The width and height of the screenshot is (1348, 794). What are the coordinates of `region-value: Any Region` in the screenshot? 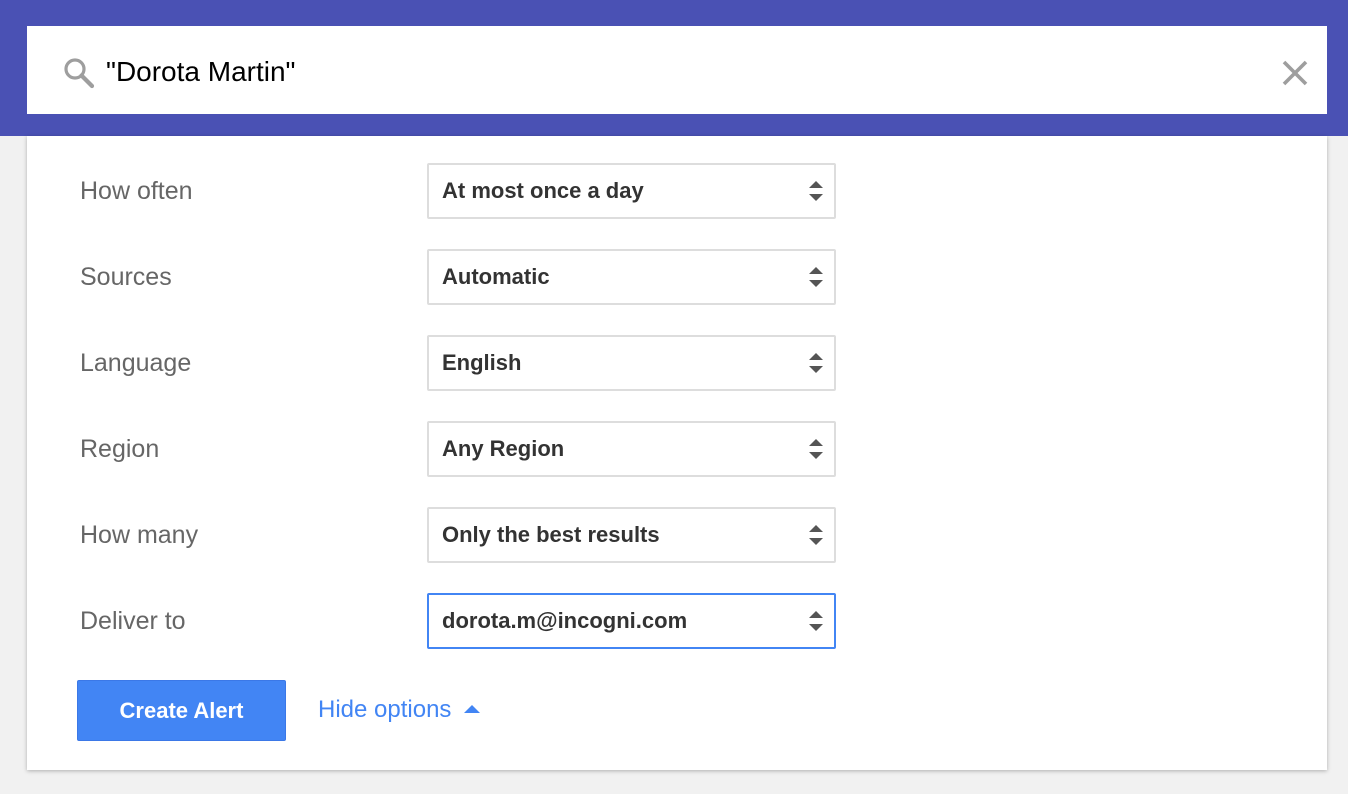 It's located at (503, 448).